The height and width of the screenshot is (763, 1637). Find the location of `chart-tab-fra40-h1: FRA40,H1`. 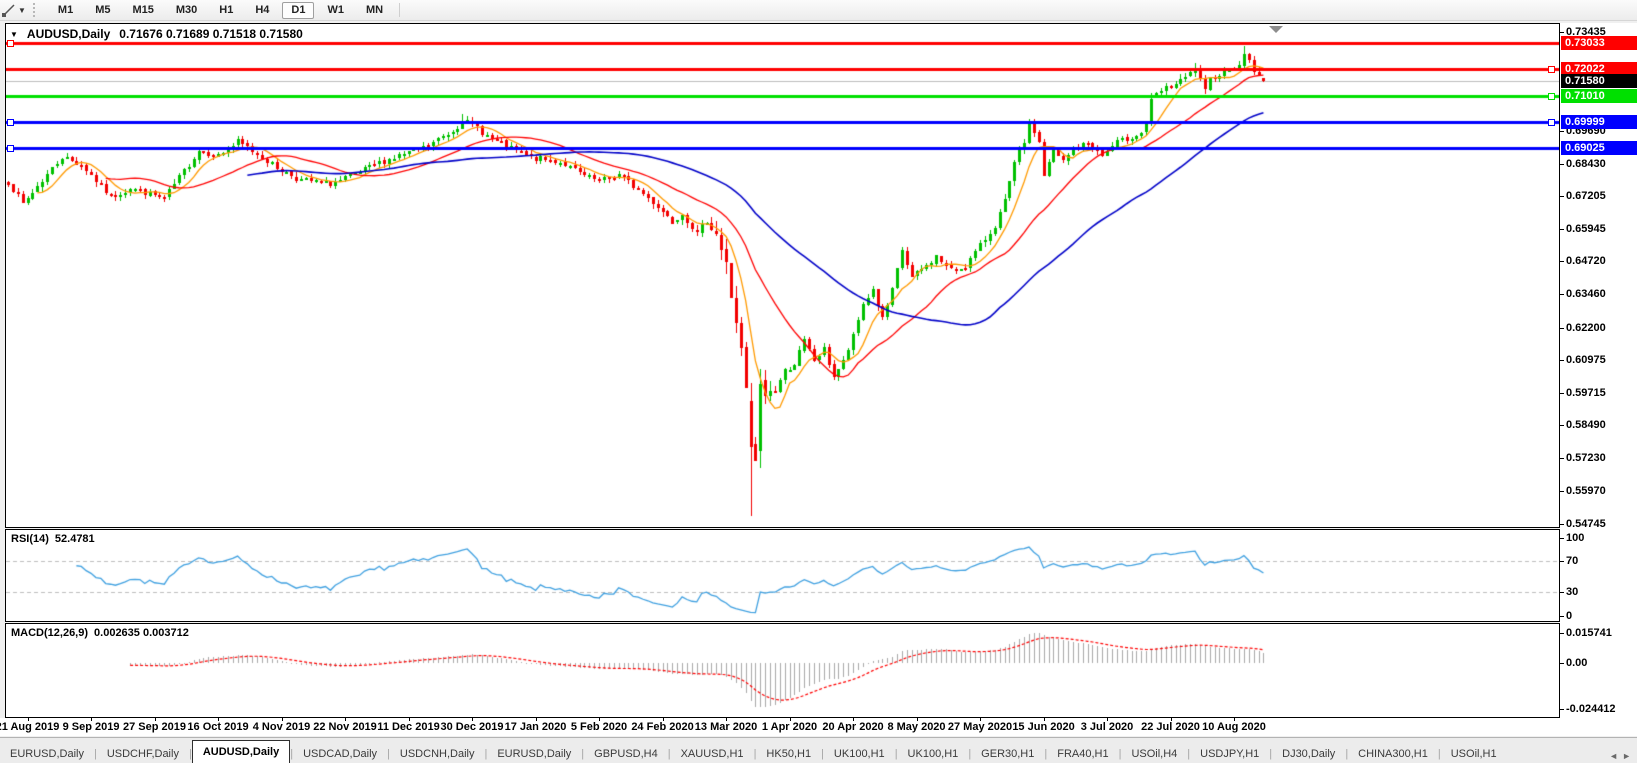

chart-tab-fra40-h1: FRA40,H1 is located at coordinates (1082, 753).